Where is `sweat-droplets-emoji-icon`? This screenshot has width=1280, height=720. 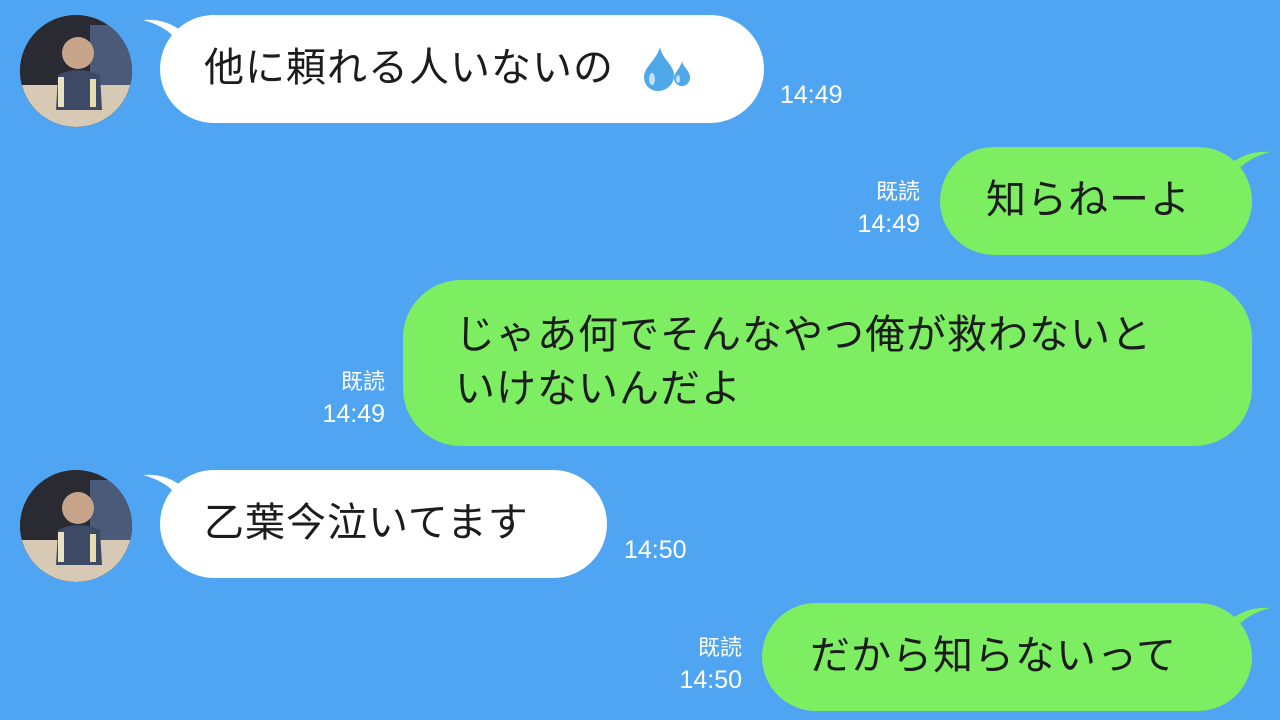
sweat-droplets-emoji-icon is located at coordinates (666, 70).